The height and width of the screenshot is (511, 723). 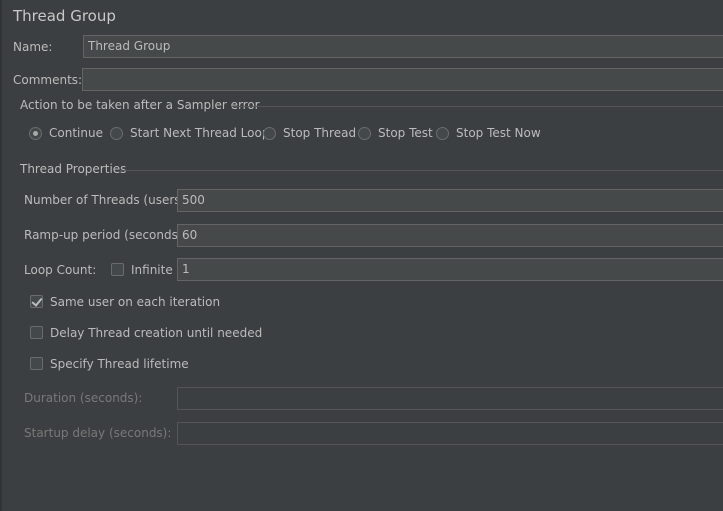 What do you see at coordinates (135, 302) in the screenshot?
I see `same-user-label: Same user on each iteration` at bounding box center [135, 302].